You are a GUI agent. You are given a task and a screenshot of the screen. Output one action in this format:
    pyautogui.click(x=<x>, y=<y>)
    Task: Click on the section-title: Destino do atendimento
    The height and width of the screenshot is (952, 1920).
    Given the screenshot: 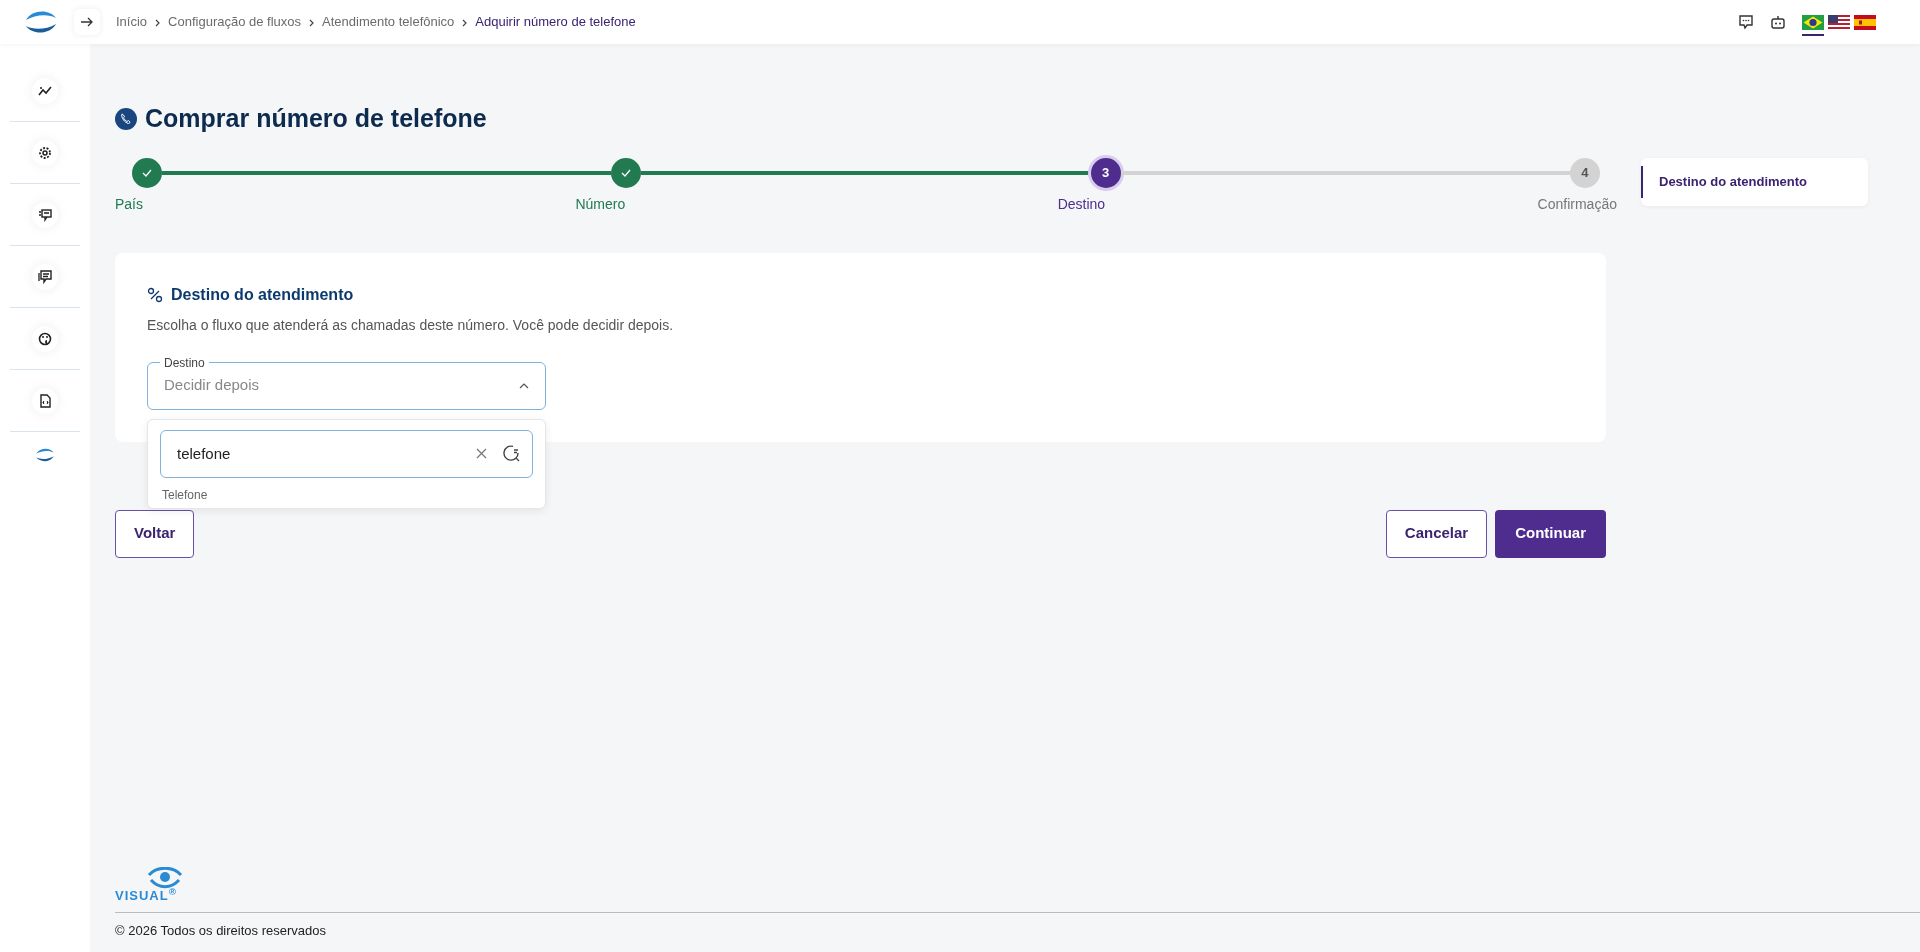 What is the action you would take?
    pyautogui.click(x=262, y=294)
    